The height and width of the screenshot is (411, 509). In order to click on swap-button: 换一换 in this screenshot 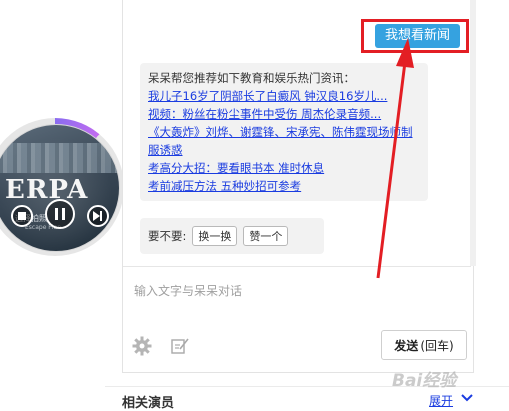, I will do `click(215, 236)`.